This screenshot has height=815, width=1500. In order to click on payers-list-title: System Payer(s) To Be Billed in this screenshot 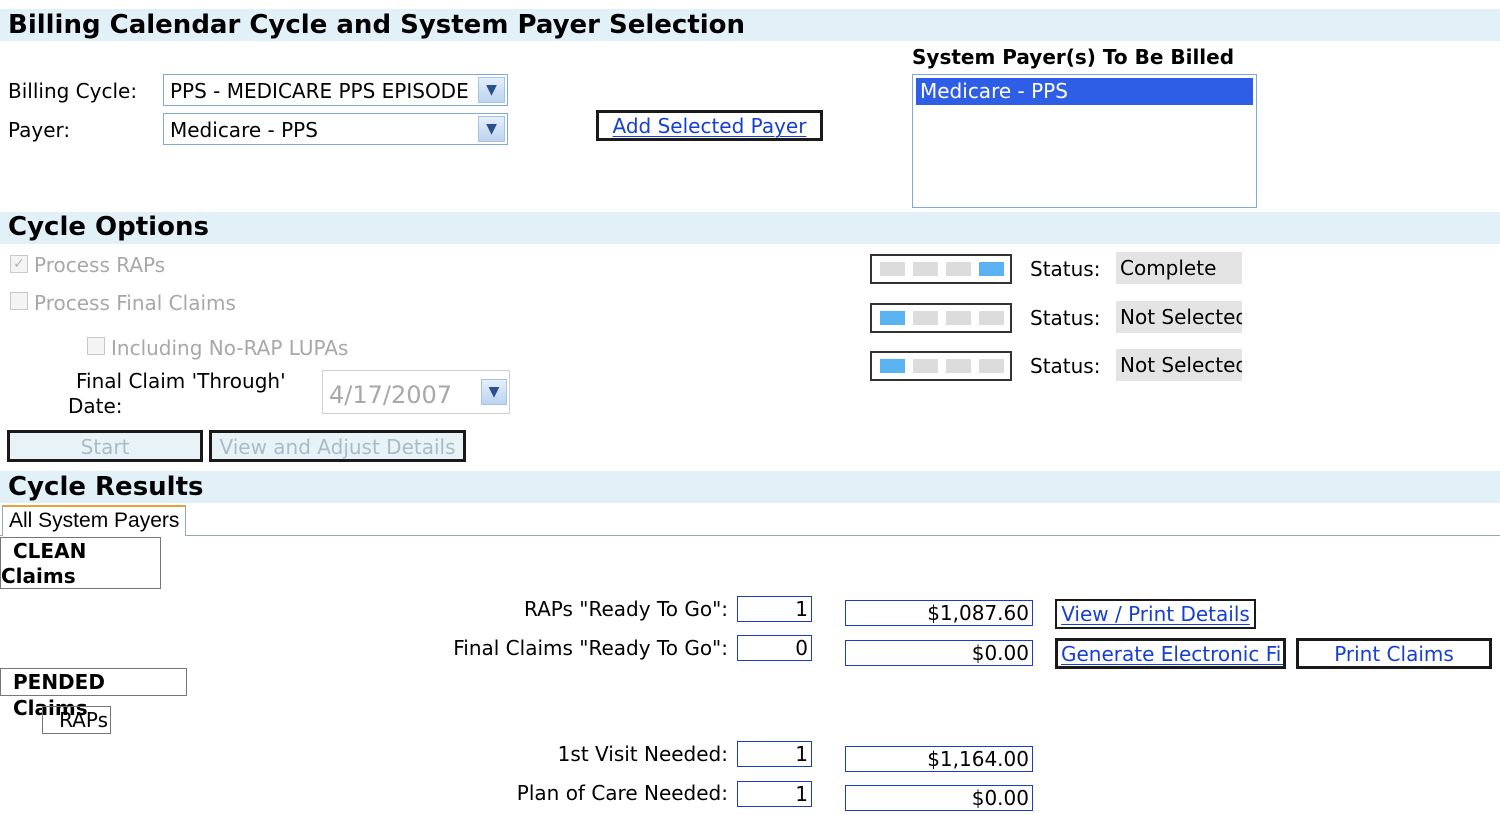, I will do `click(1073, 57)`.